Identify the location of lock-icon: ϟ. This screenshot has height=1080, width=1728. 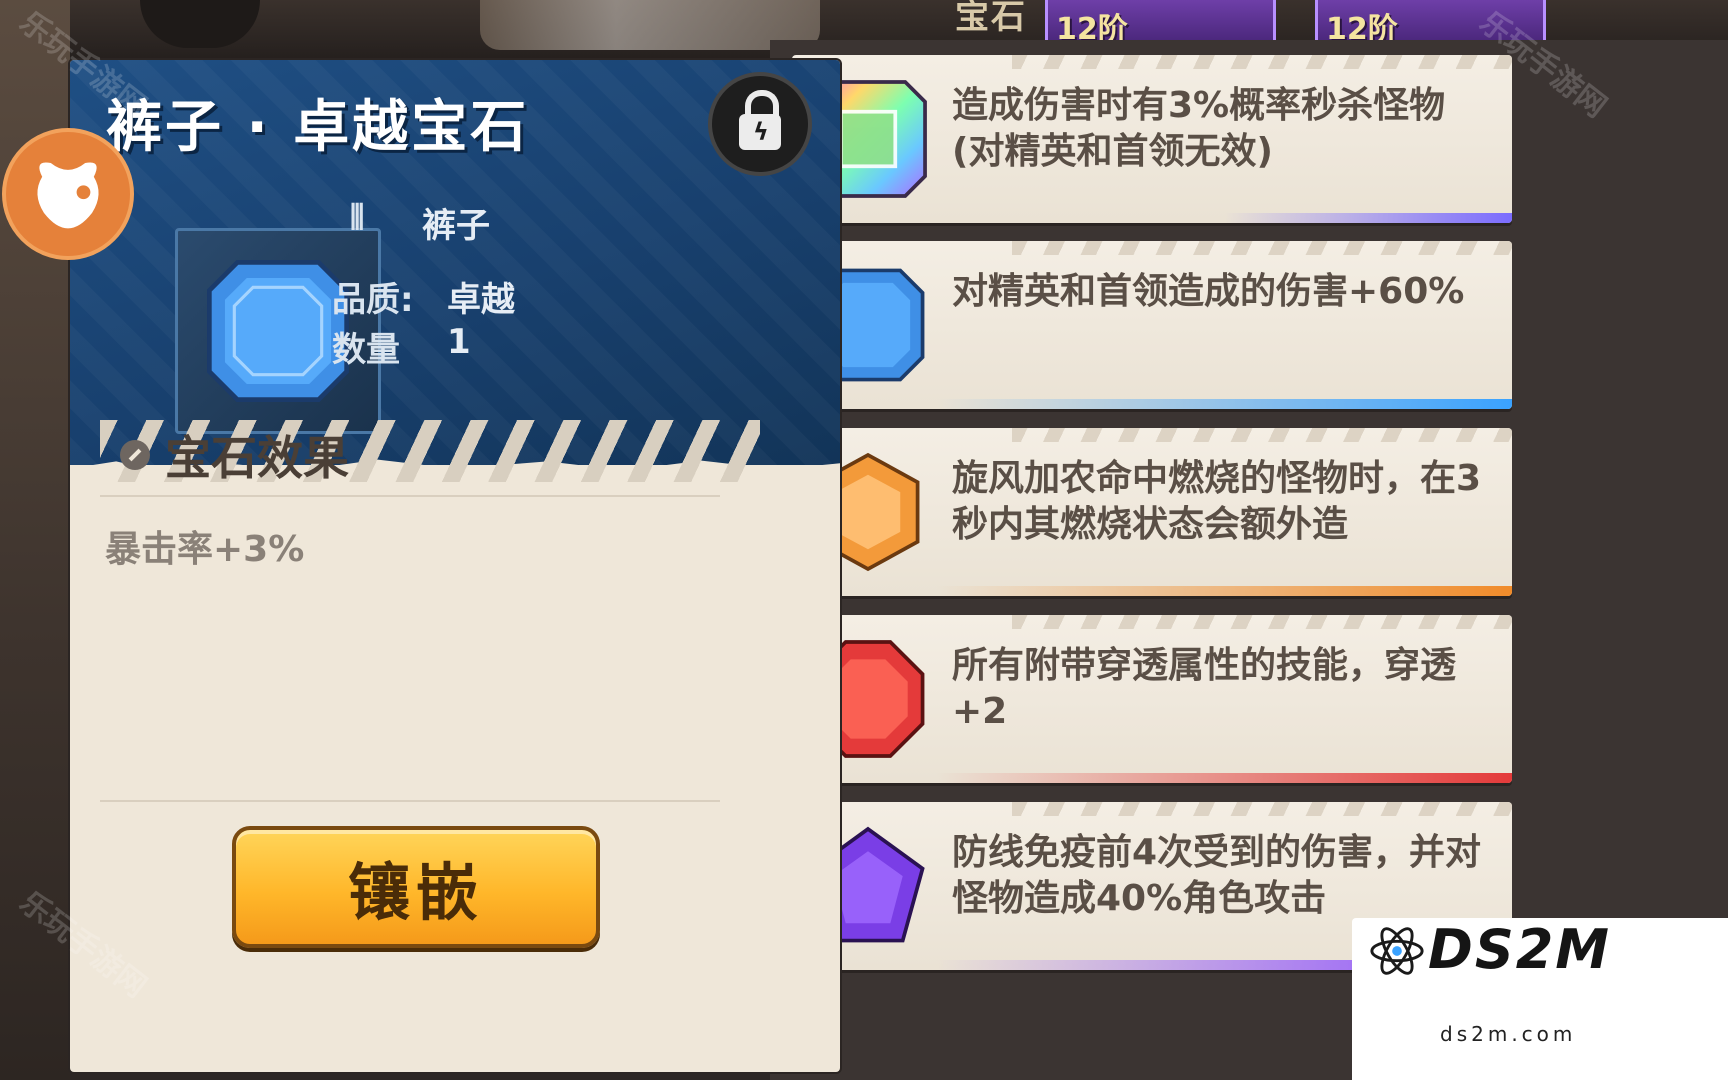
(760, 120).